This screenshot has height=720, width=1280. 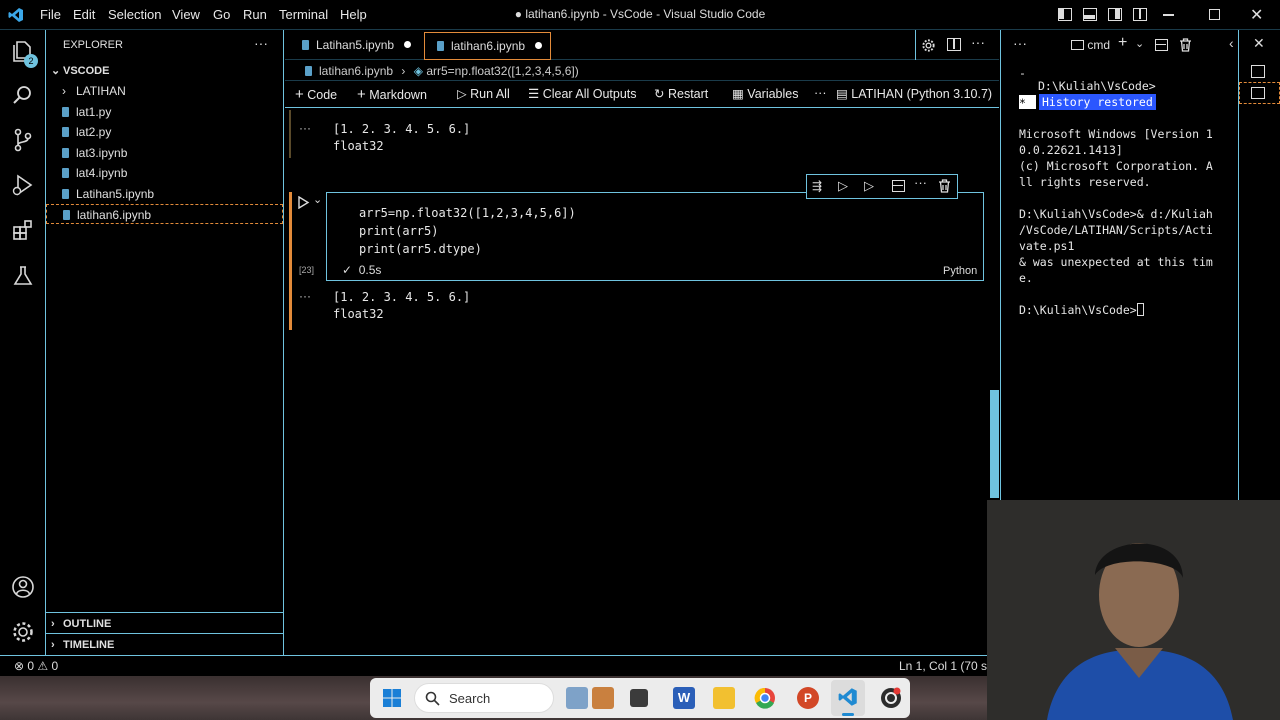 What do you see at coordinates (164, 645) in the screenshot?
I see `timeline-section: › TIMELINE` at bounding box center [164, 645].